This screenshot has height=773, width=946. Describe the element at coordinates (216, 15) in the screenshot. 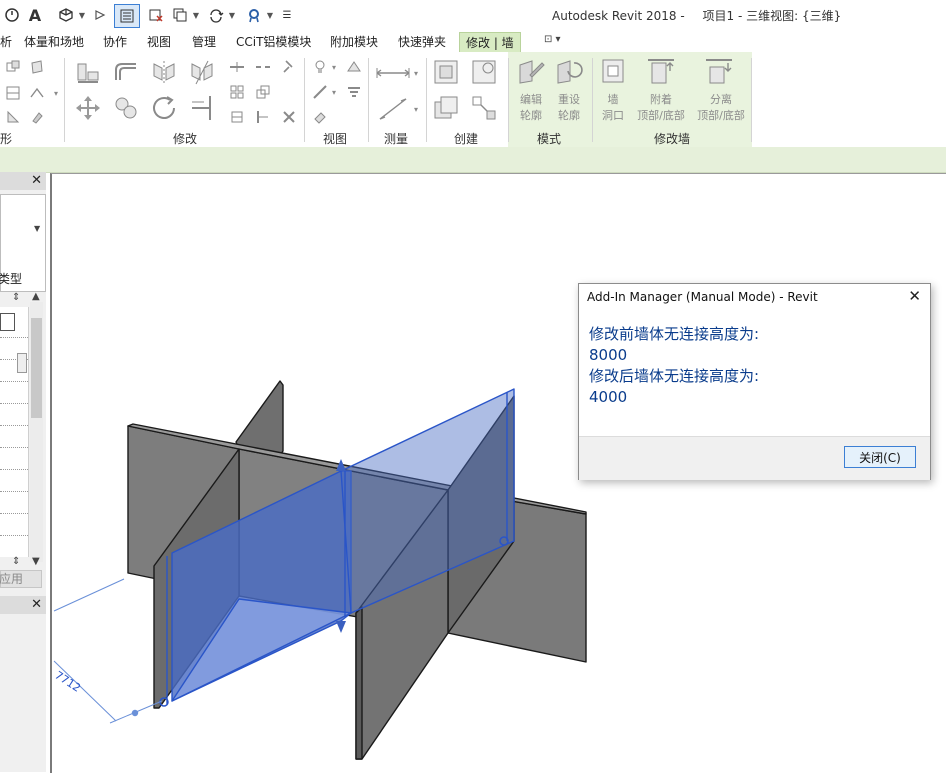

I see `sync-icon` at that location.